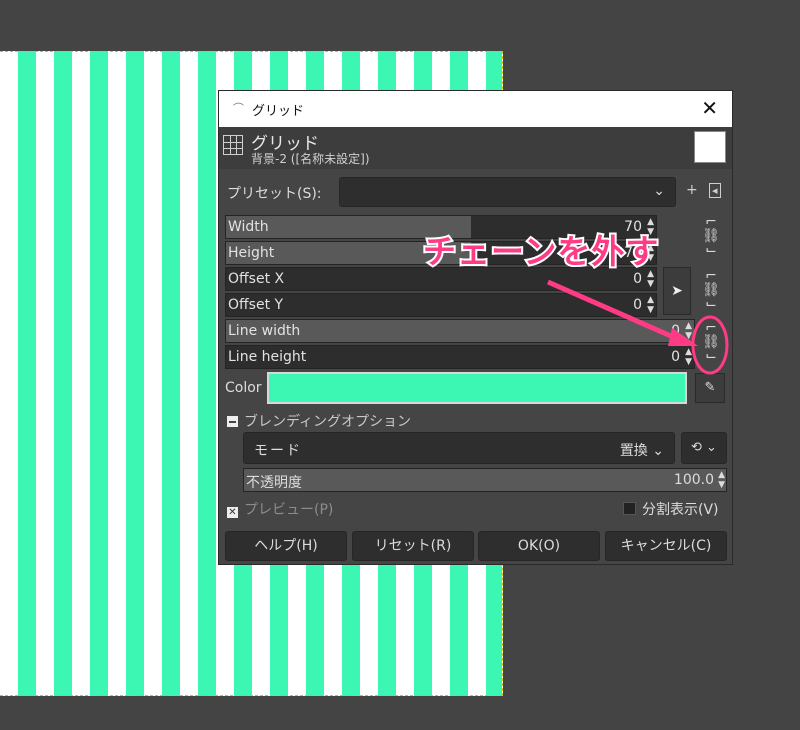 This screenshot has height=730, width=800. Describe the element at coordinates (540, 251) in the screenshot. I see `annotation-text: チェーンを外す` at that location.